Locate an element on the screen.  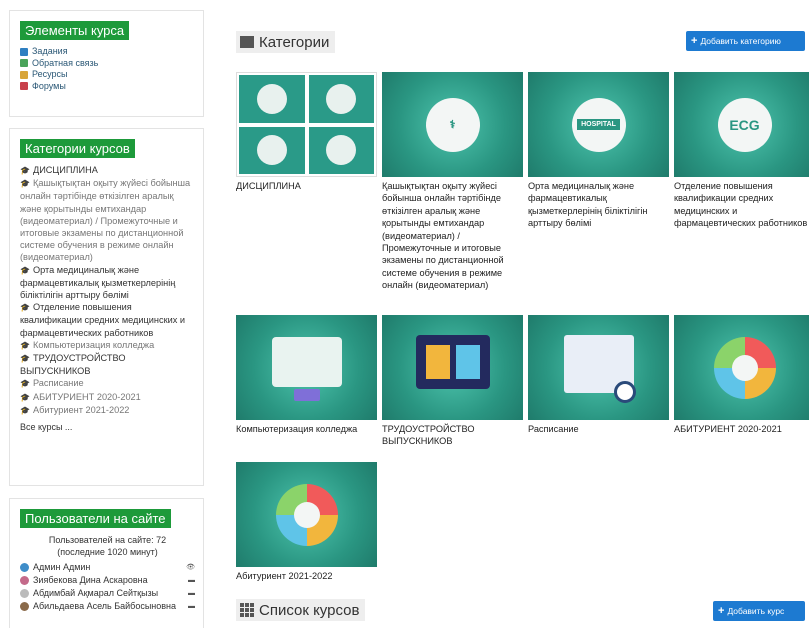
online-users-title: Пользователи на сайте is located at coordinates (95, 518).